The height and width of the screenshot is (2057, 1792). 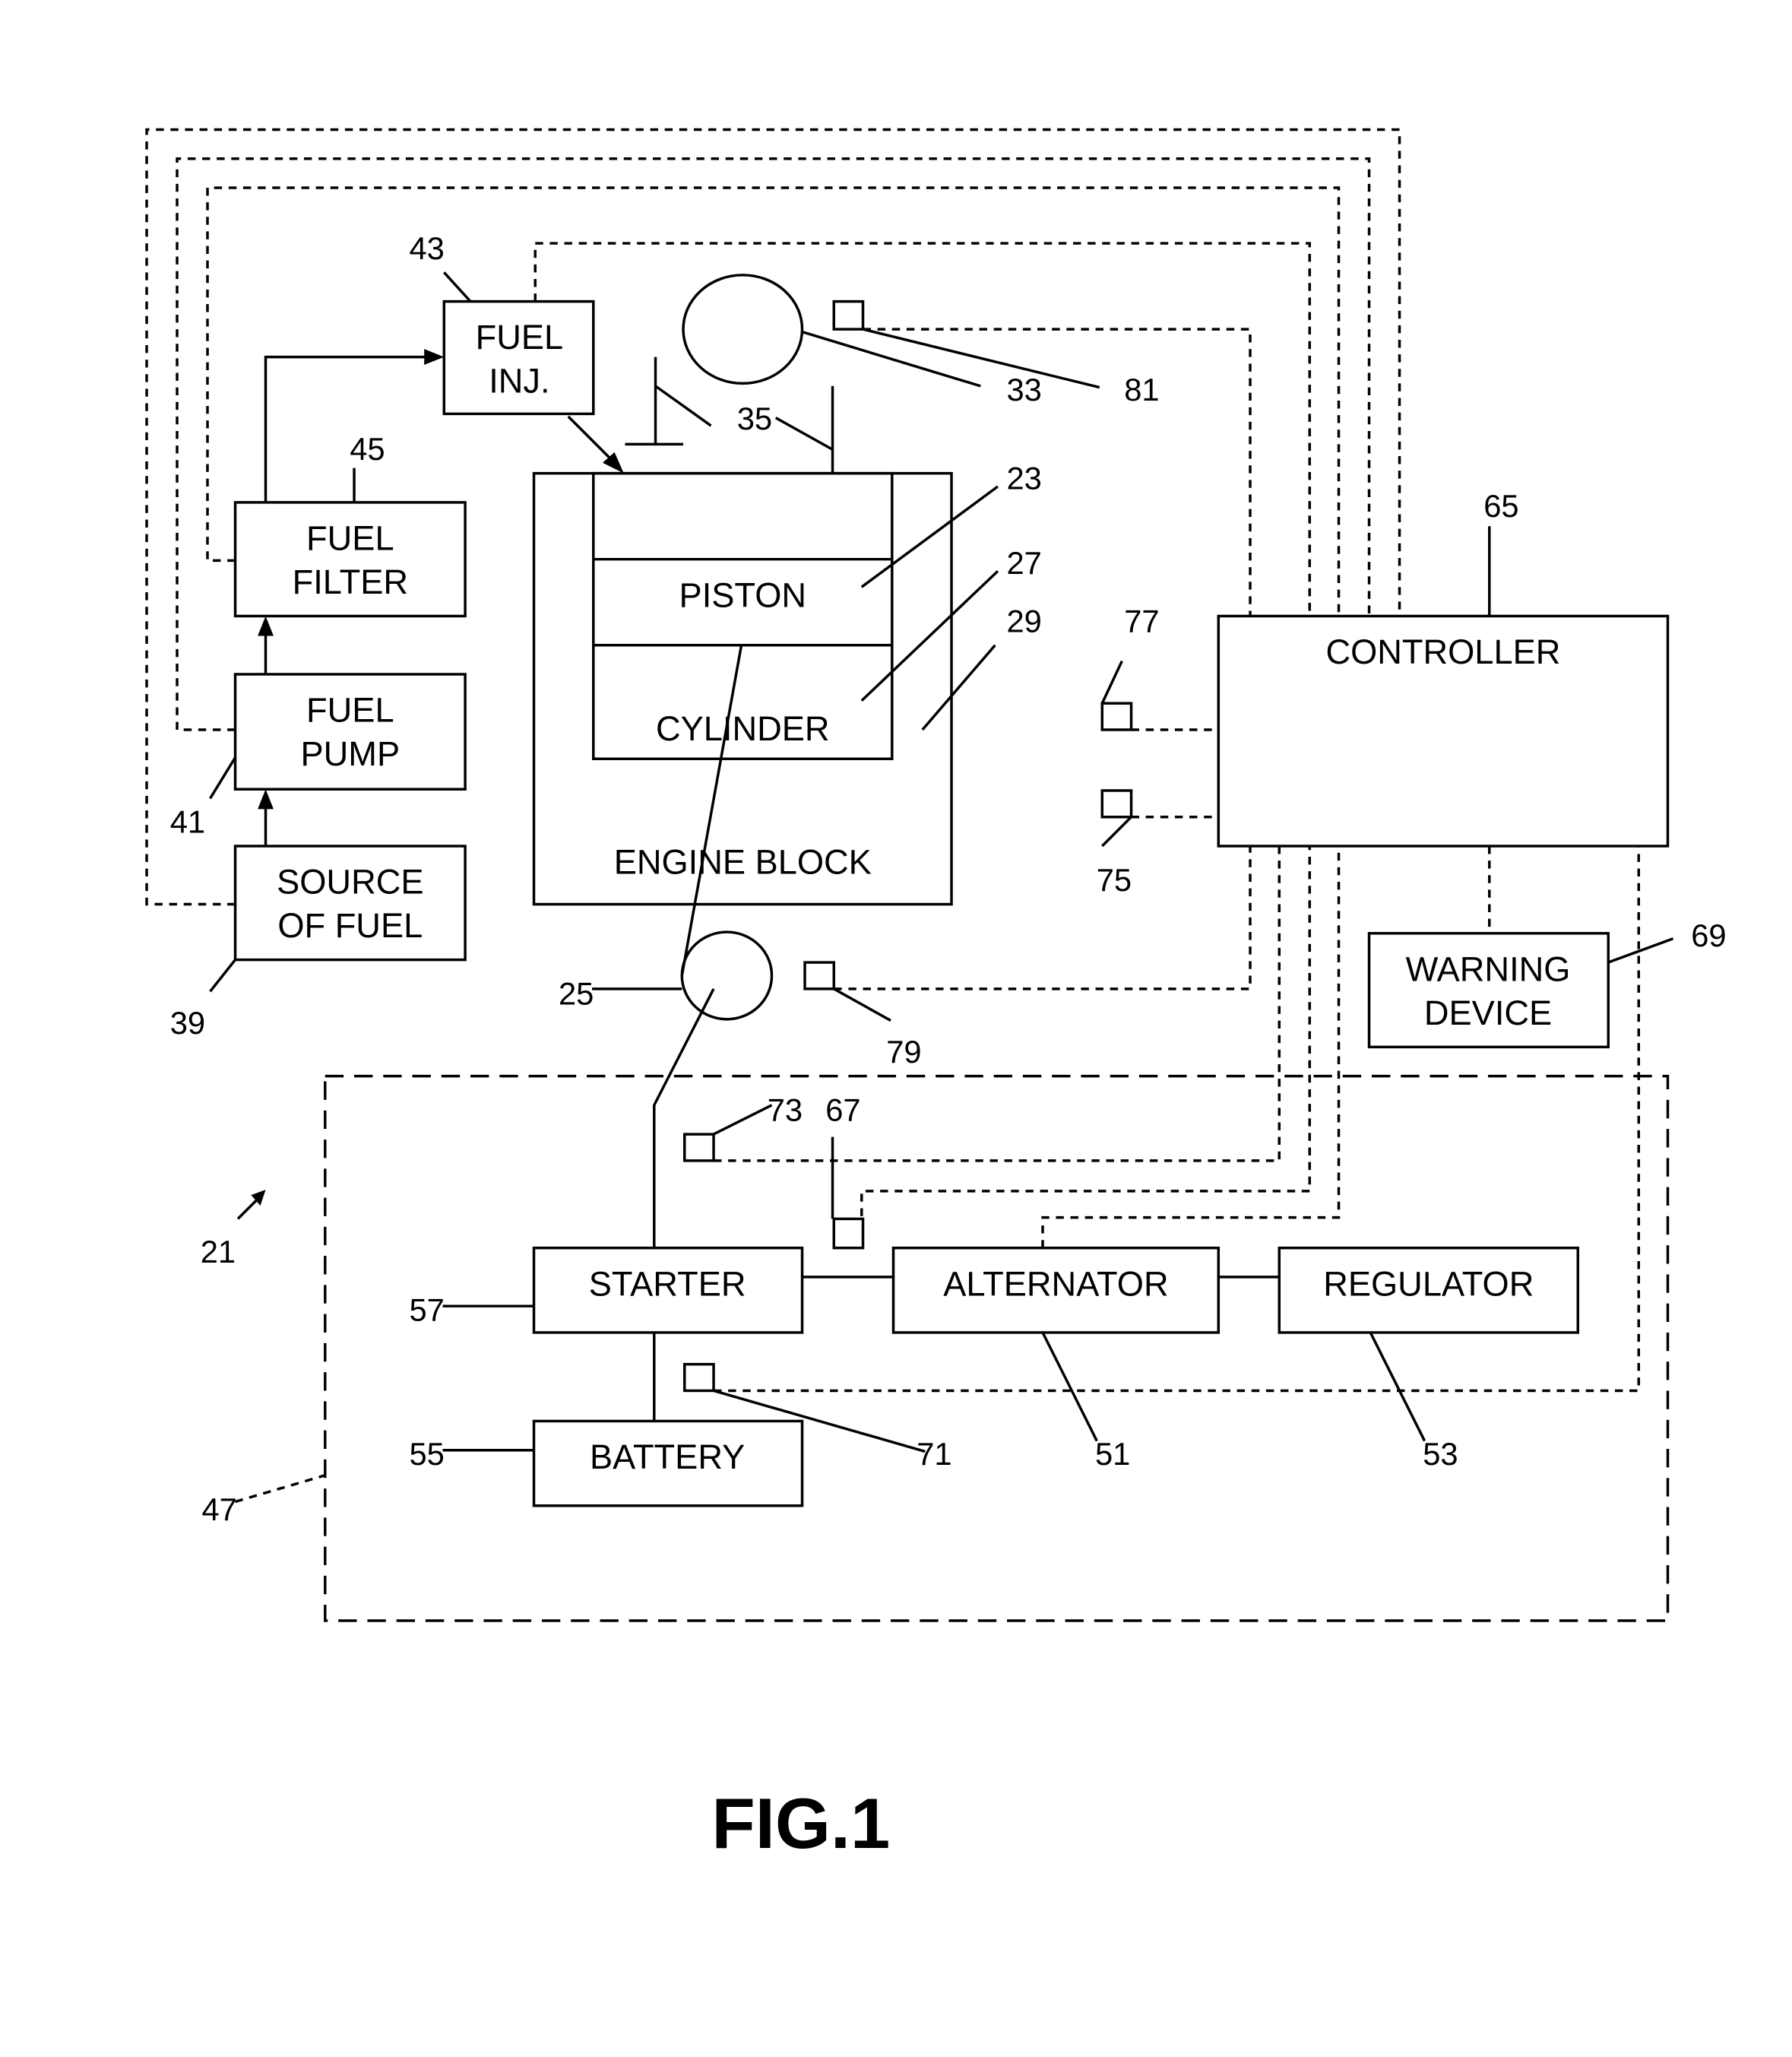 I want to click on ref-41: 41, so click(x=187, y=822).